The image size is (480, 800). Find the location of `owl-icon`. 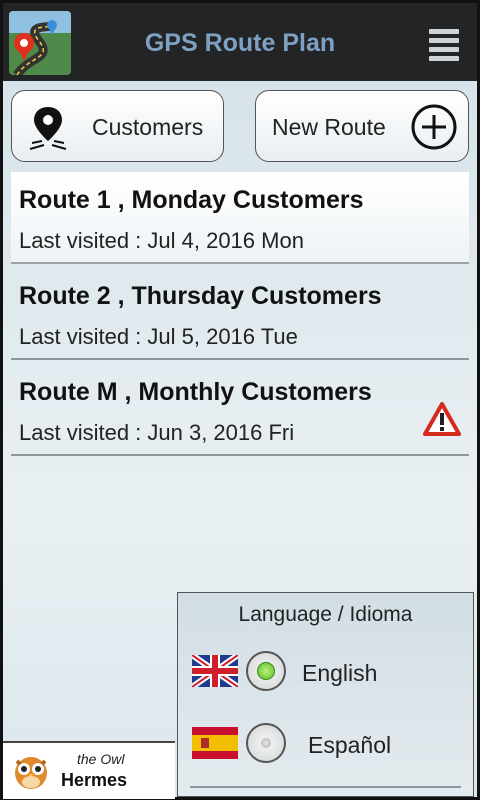

owl-icon is located at coordinates (31, 773).